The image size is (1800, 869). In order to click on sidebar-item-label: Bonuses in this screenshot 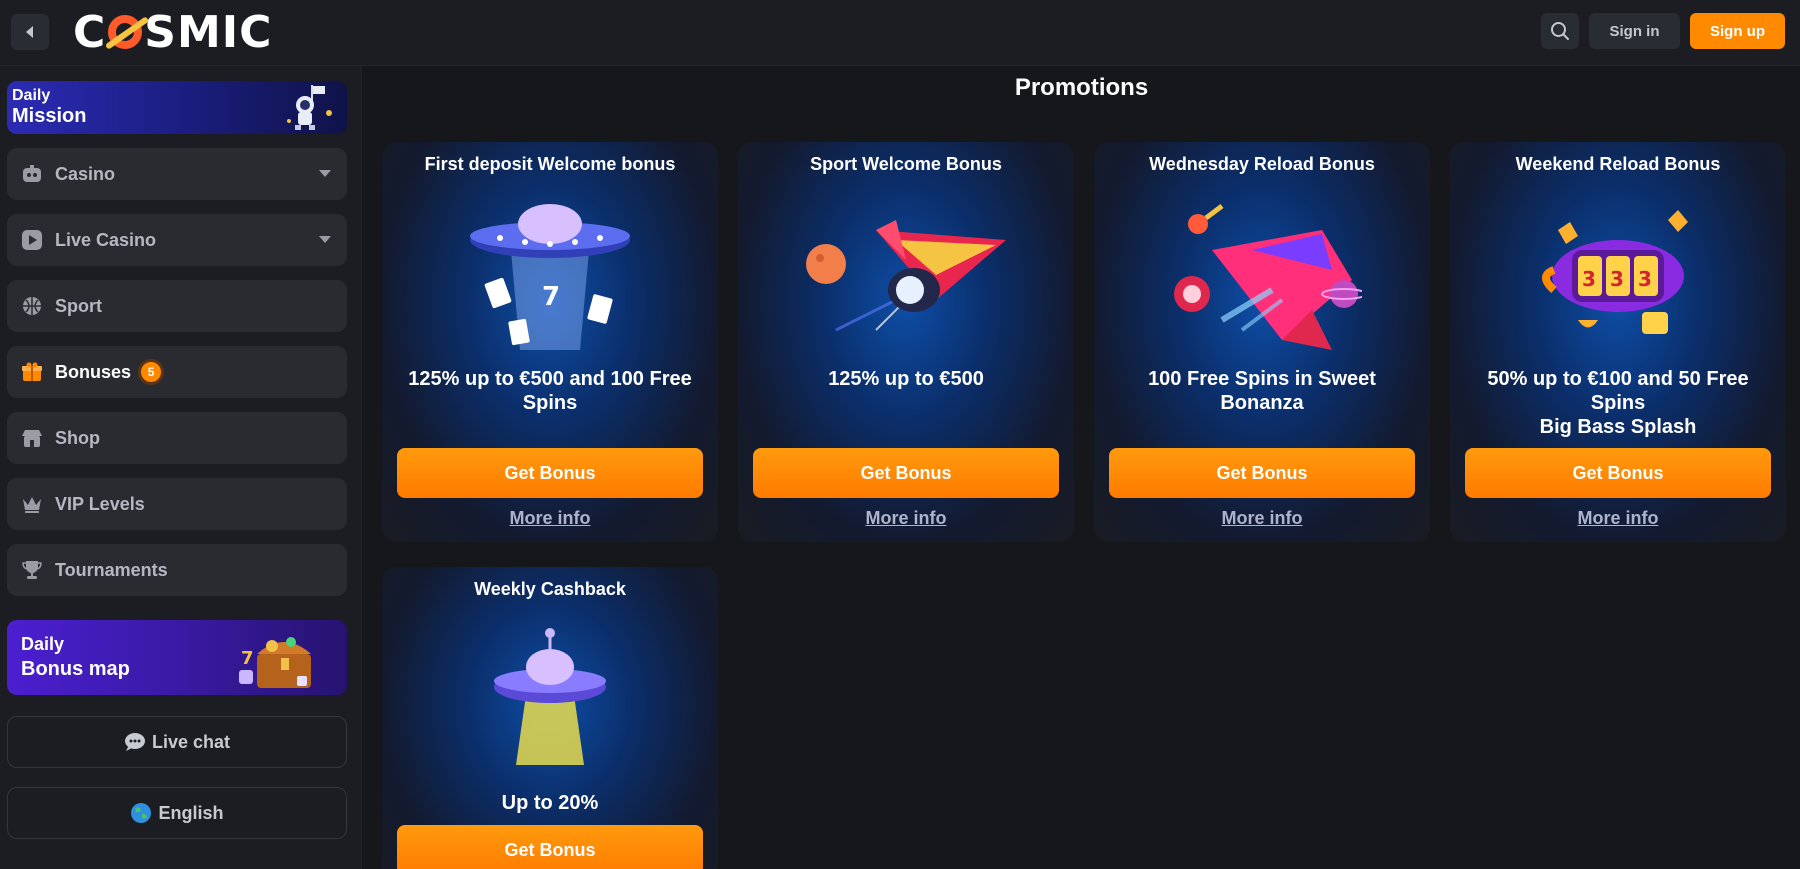, I will do `click(93, 371)`.